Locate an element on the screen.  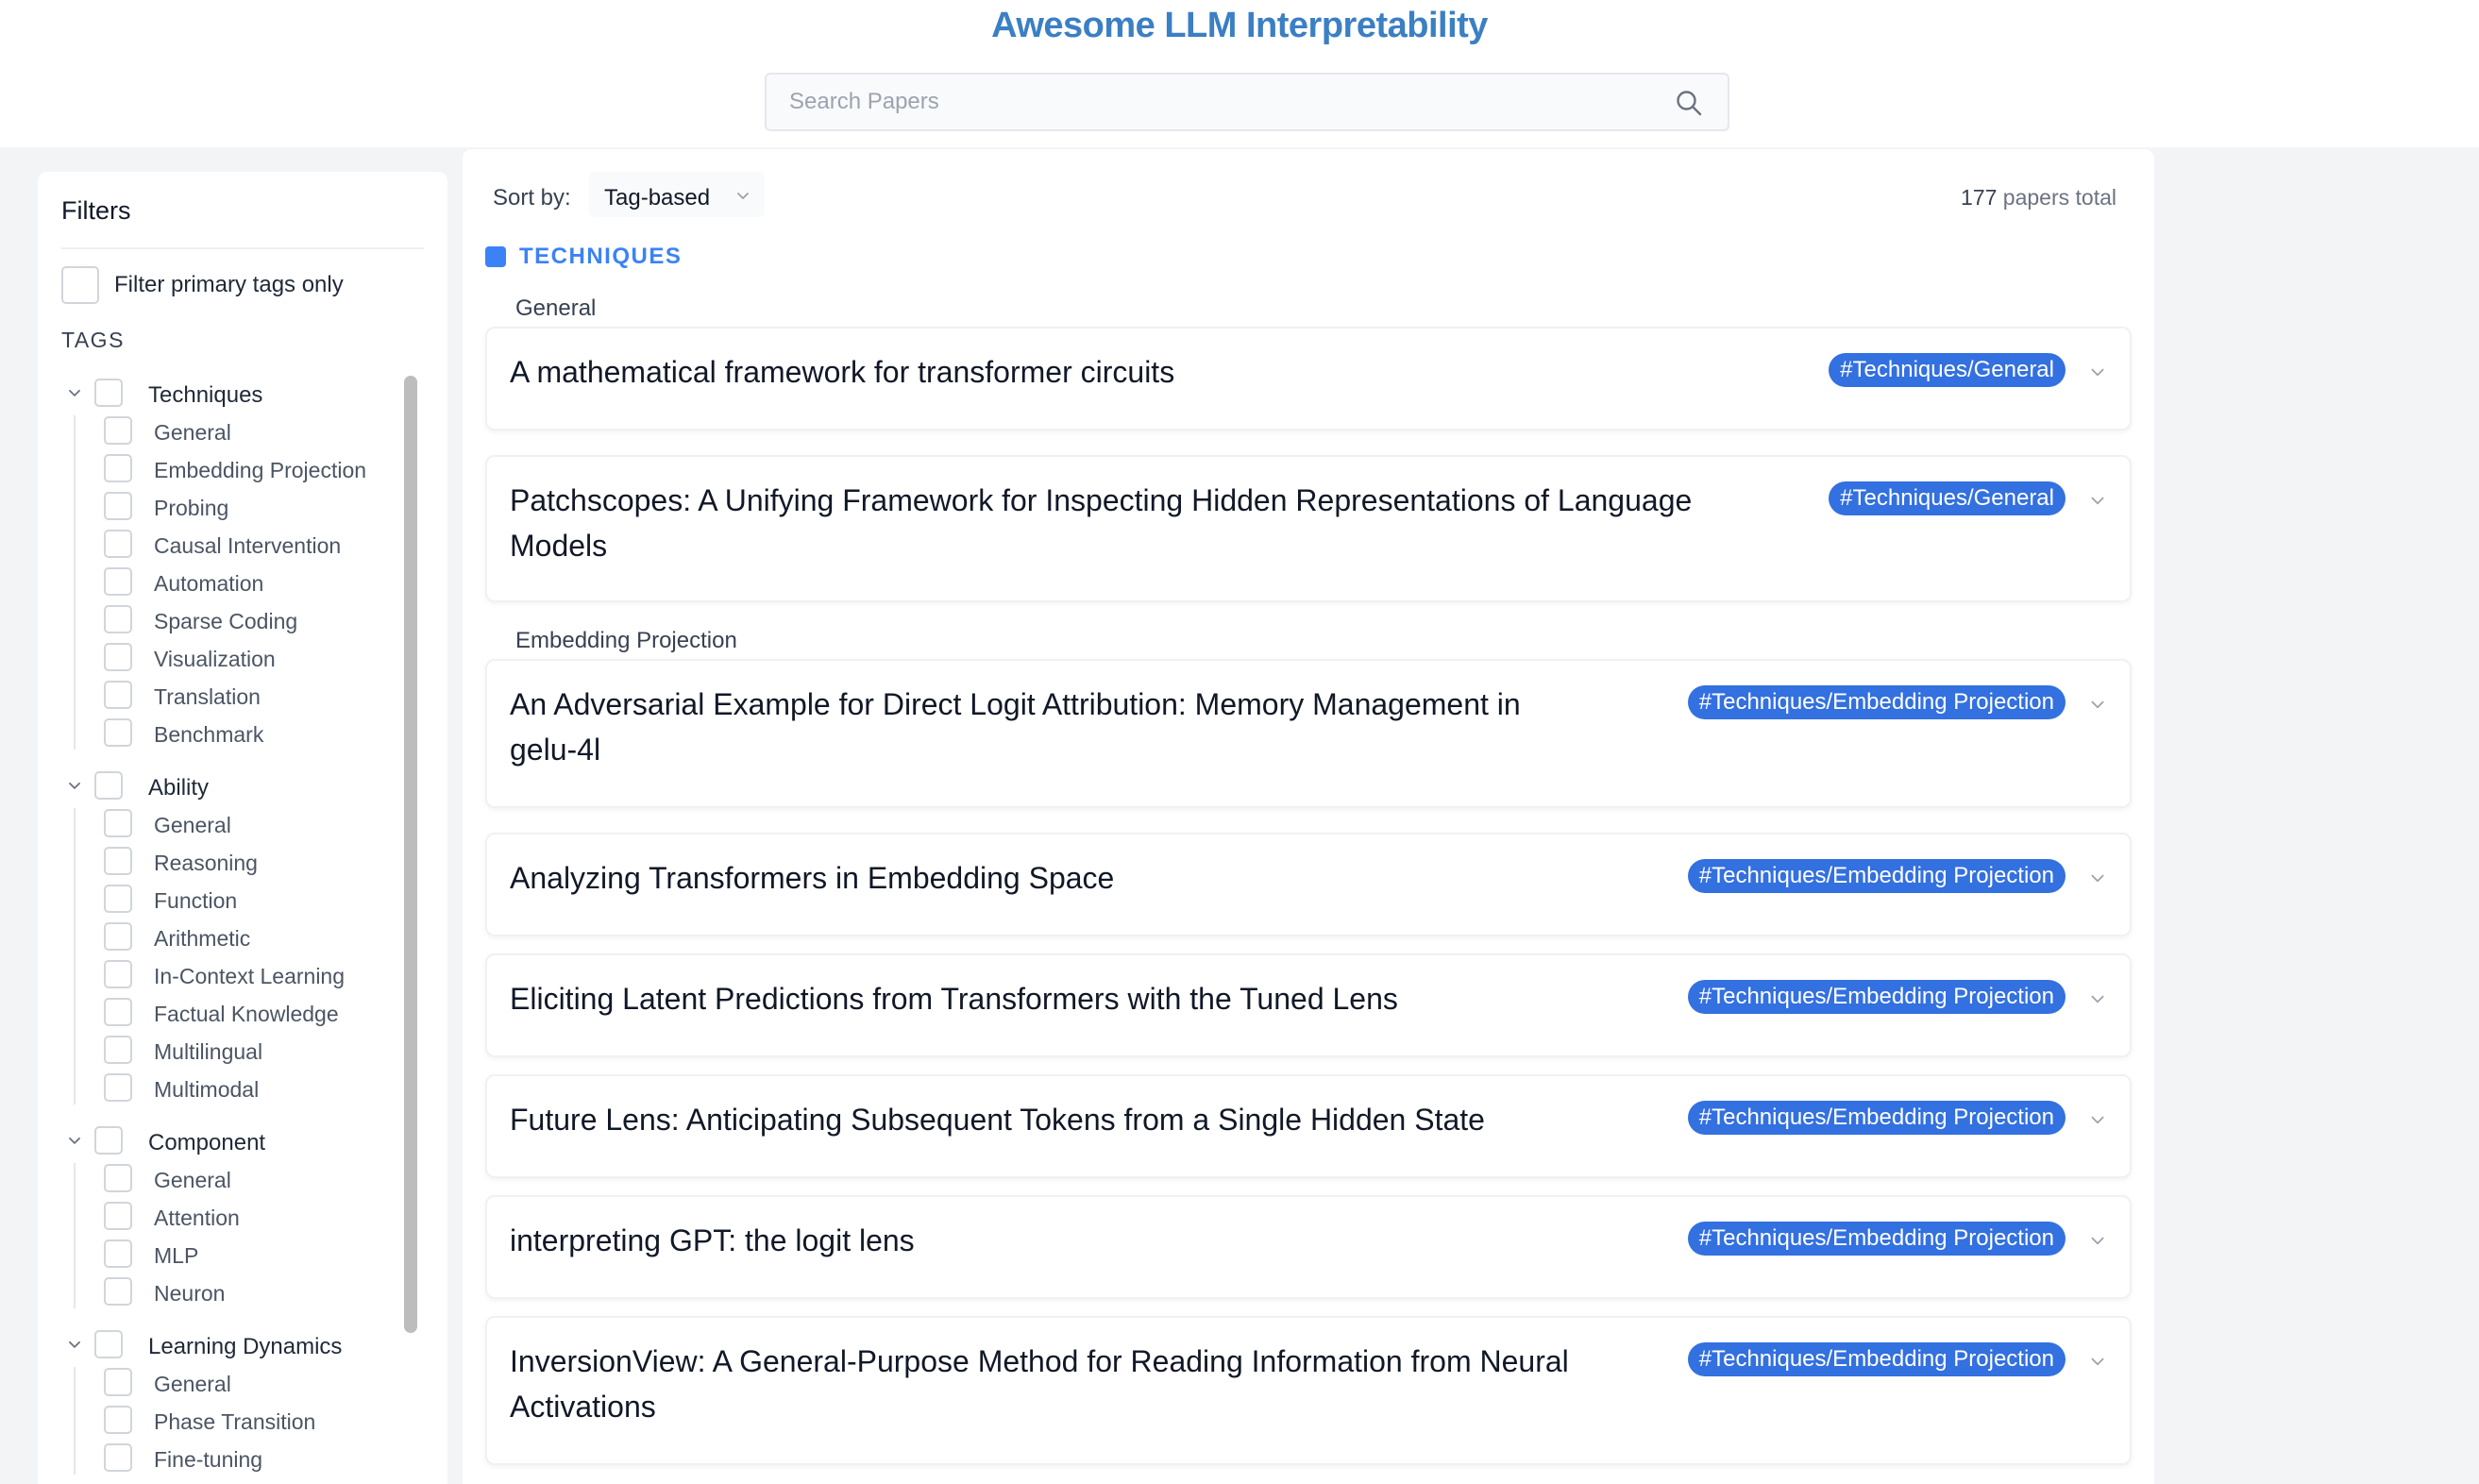
tag-group-checkbox-learning-dynamics is located at coordinates (108, 1344).